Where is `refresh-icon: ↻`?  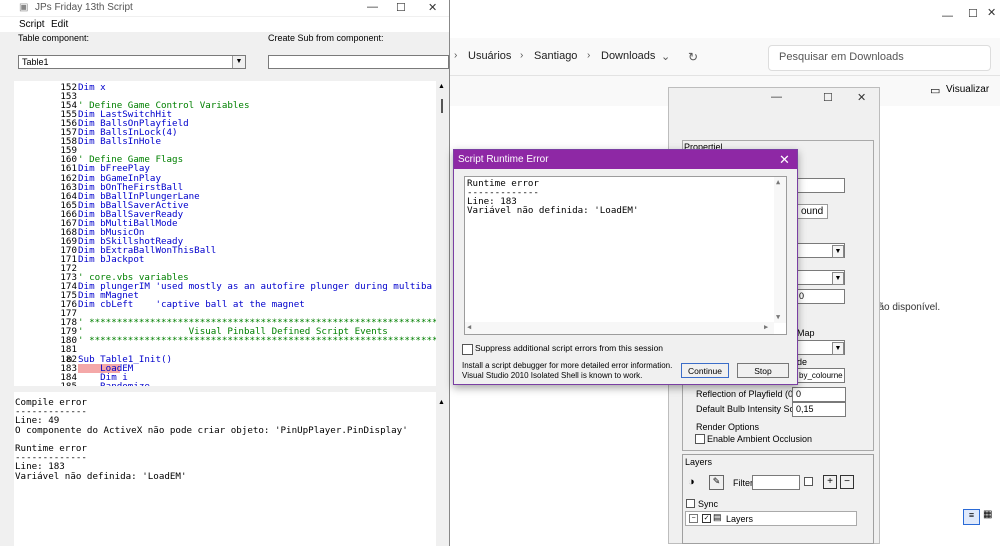
refresh-icon: ↻ is located at coordinates (693, 57).